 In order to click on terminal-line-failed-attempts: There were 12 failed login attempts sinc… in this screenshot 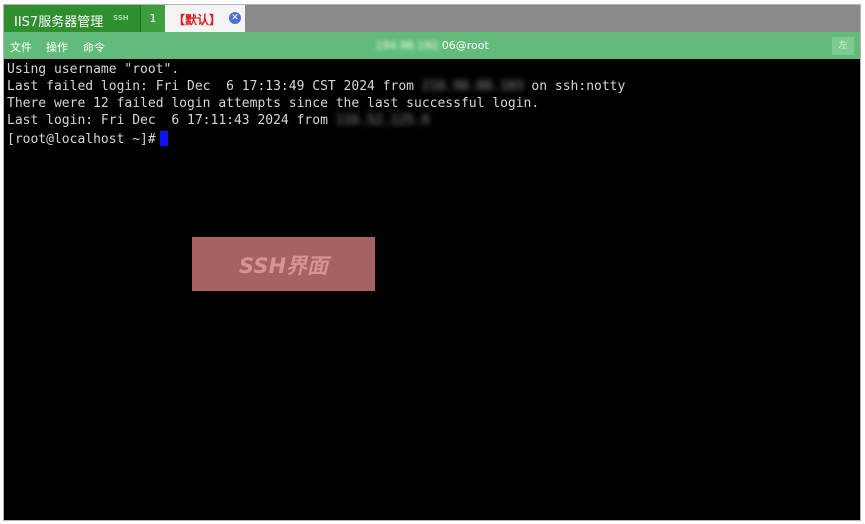, I will do `click(273, 103)`.